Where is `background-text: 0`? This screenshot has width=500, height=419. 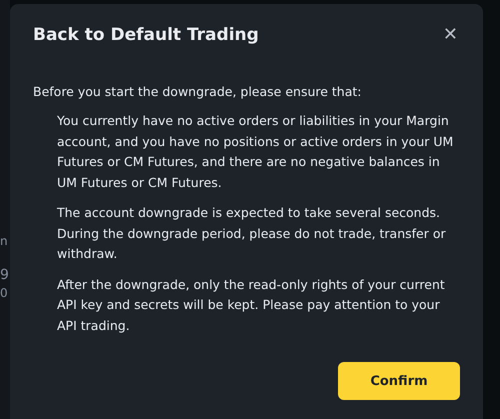
background-text: 0 is located at coordinates (4, 293).